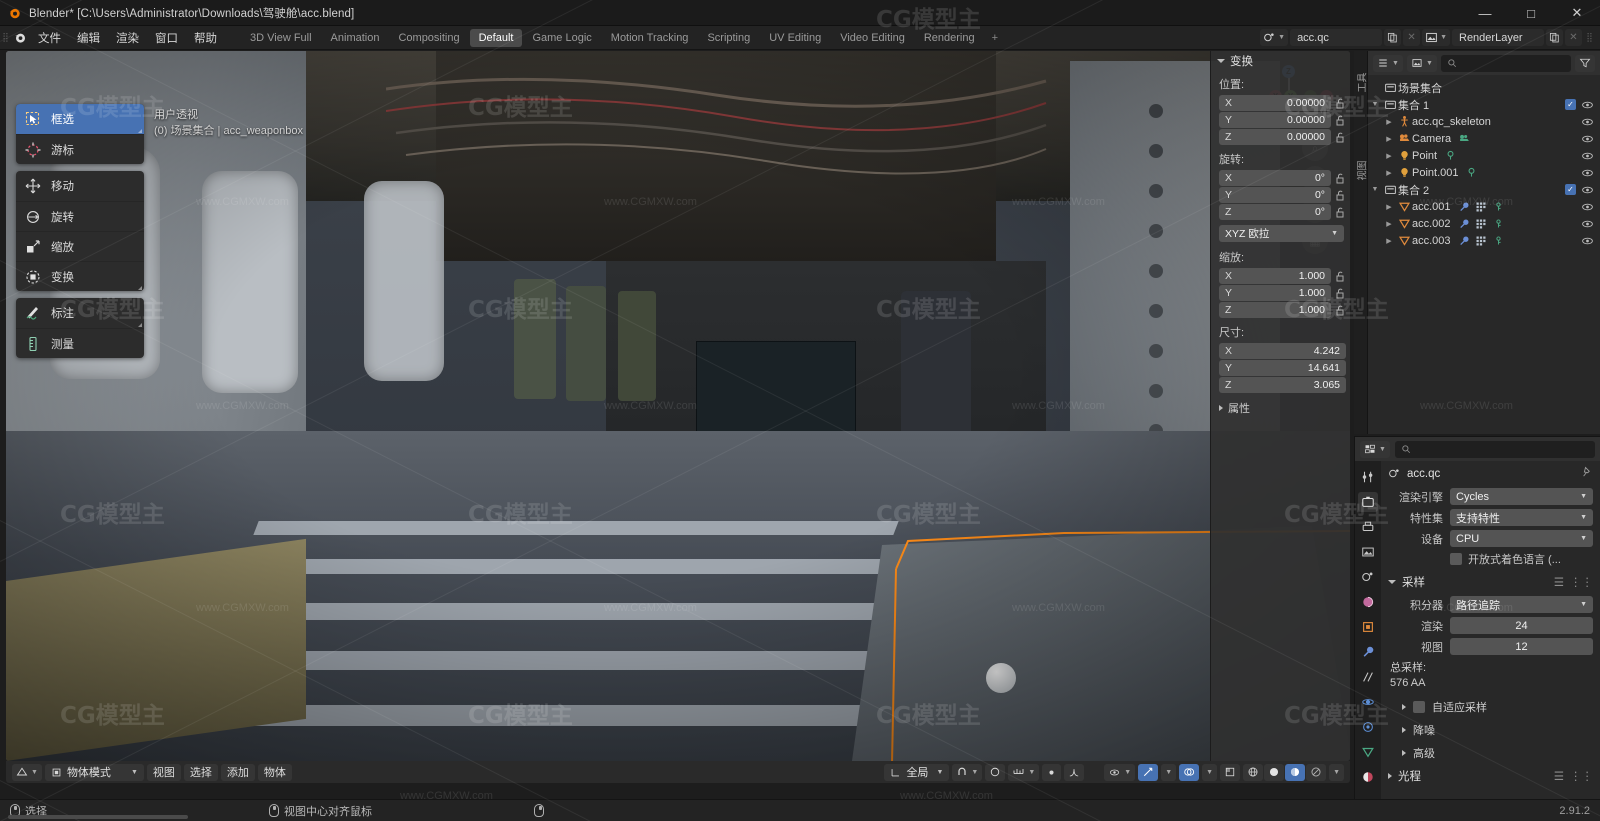  Describe the element at coordinates (1573, 37) in the screenshot. I see `remove-view-layer-button: ✕` at that location.